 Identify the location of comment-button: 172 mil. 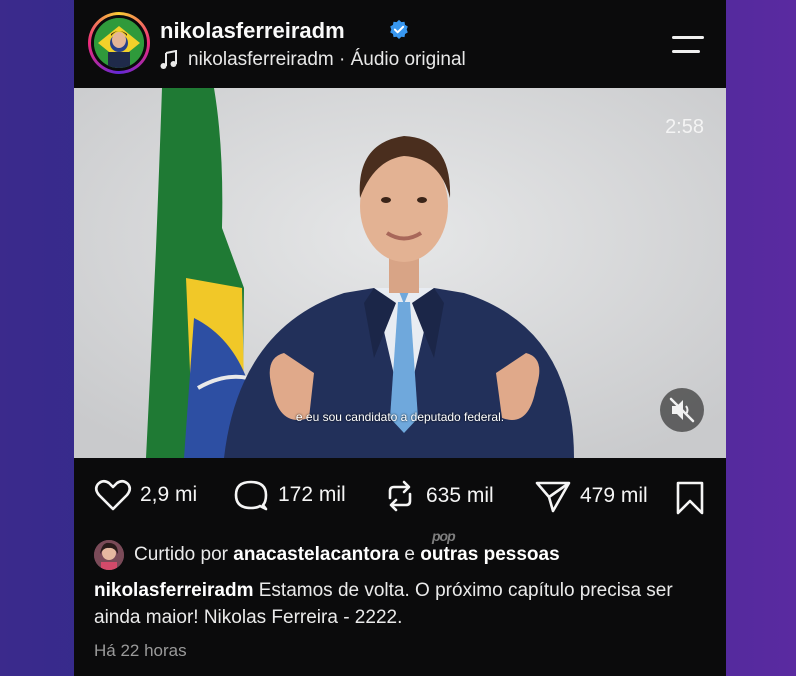
(289, 495).